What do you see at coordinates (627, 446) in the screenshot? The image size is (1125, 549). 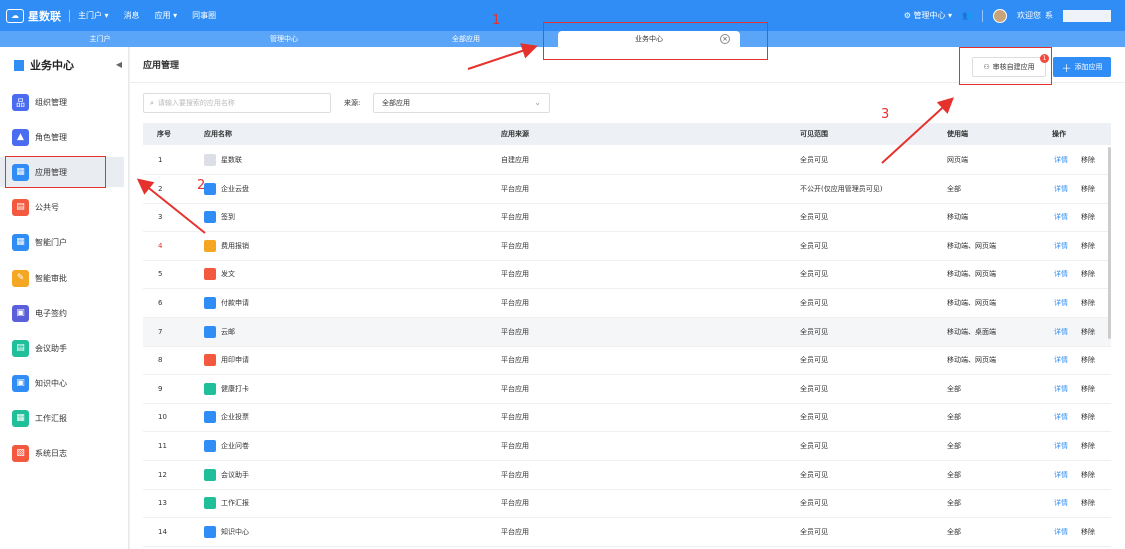 I see `table-row: 11 企业问卷 平台应用 全员可见 全部 详情 移除` at bounding box center [627, 446].